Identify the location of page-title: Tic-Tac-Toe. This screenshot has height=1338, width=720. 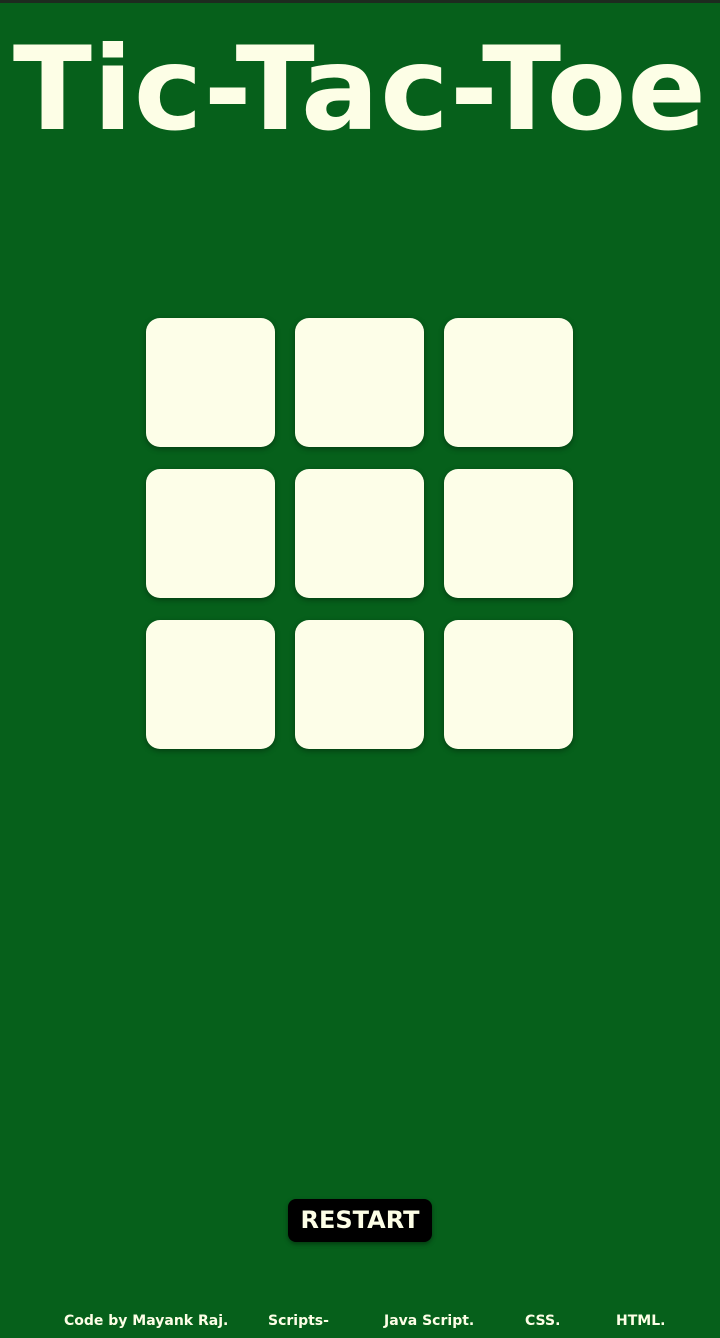
(360, 89).